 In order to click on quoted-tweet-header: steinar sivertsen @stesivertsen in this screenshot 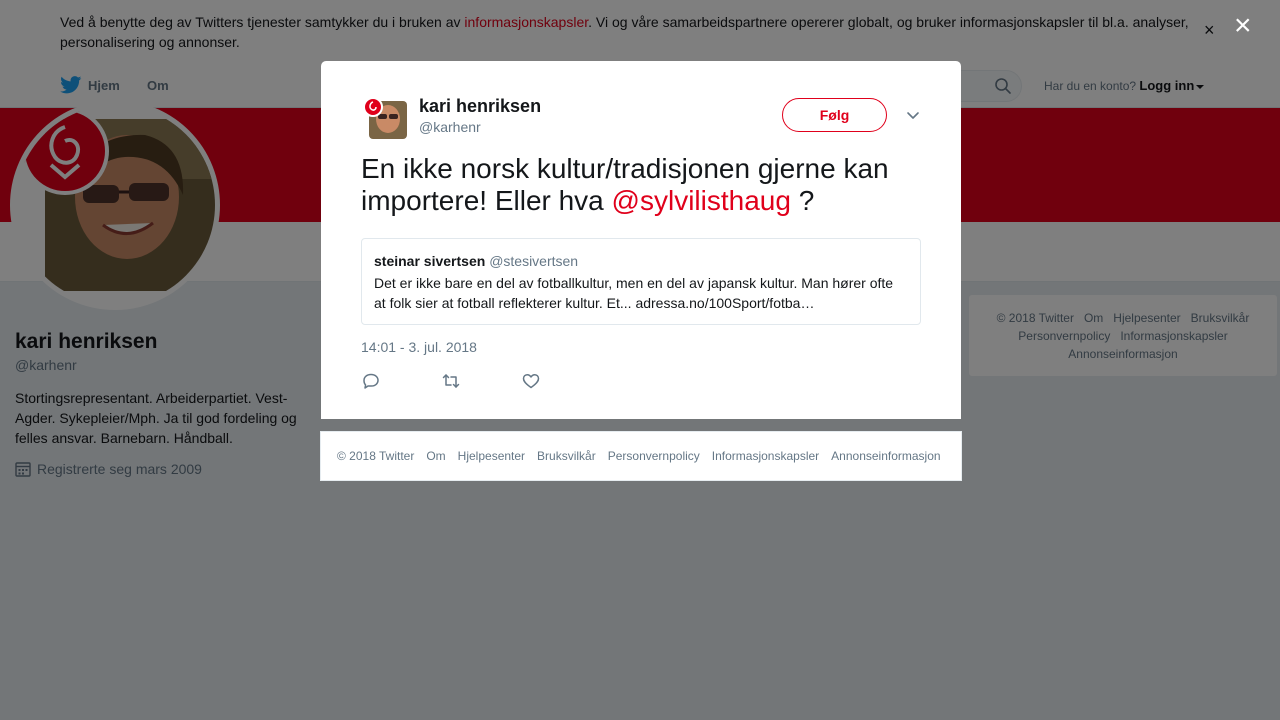, I will do `click(641, 261)`.